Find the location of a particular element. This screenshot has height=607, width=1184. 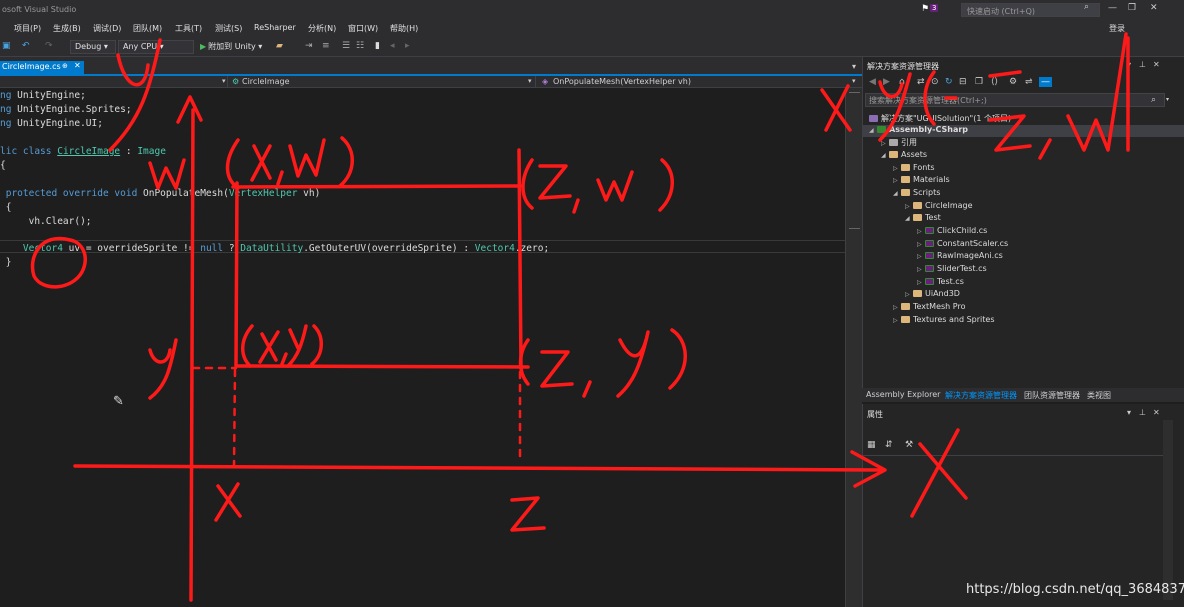

menu-build: 生成(B) is located at coordinates (67, 28).